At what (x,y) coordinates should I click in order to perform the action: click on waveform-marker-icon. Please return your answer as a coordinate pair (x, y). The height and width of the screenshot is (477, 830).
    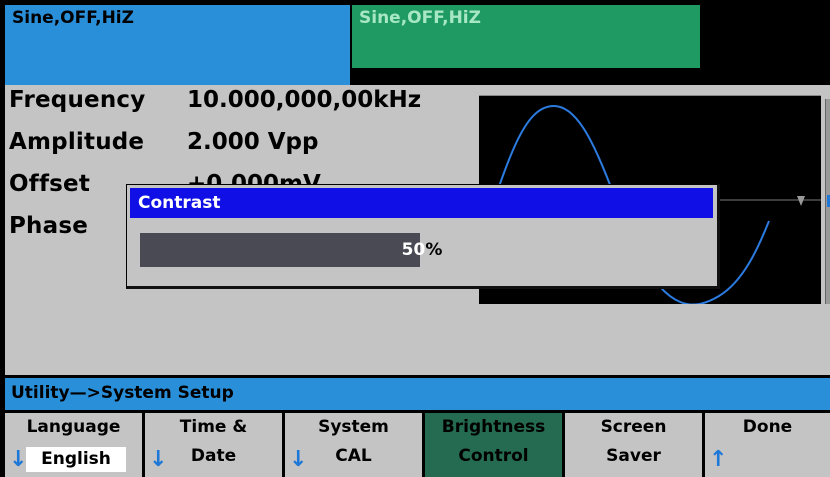
    Looking at the image, I should click on (801, 201).